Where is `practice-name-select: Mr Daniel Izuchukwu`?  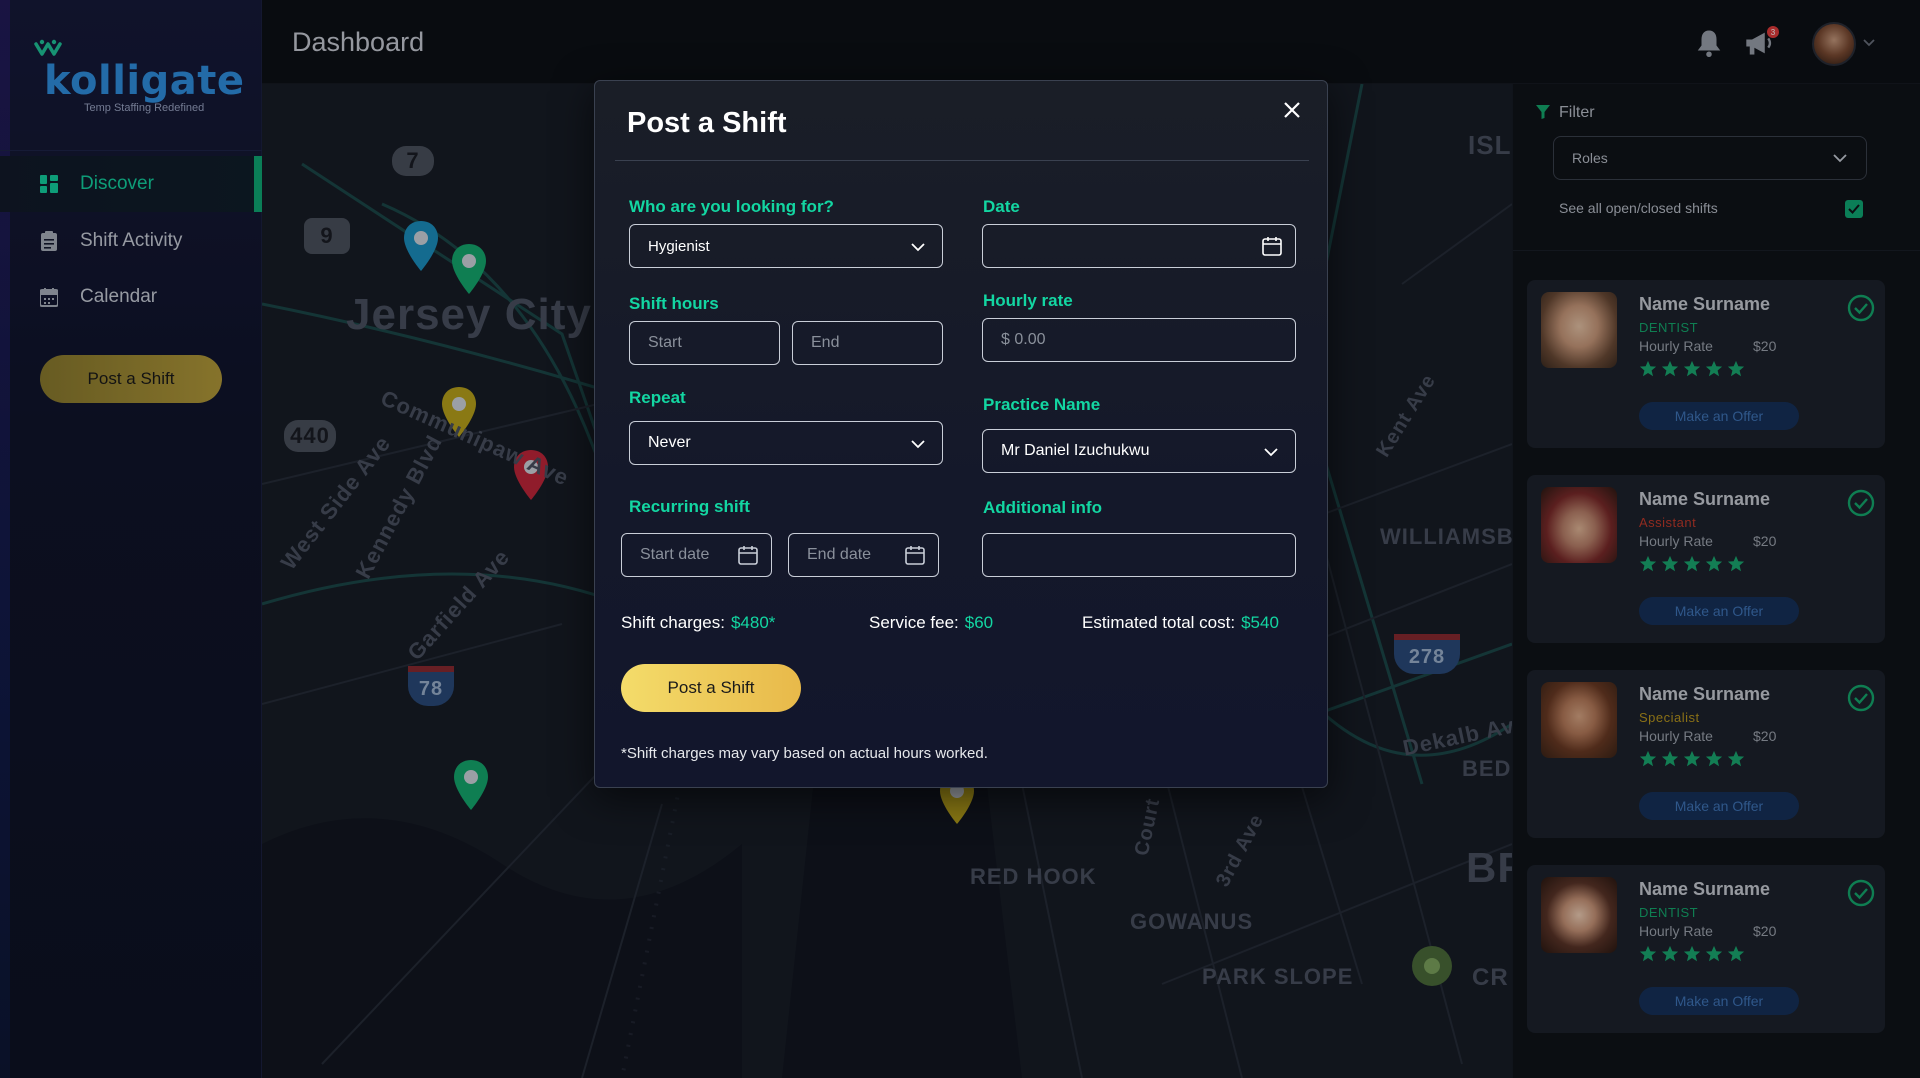 practice-name-select: Mr Daniel Izuchukwu is located at coordinates (1139, 451).